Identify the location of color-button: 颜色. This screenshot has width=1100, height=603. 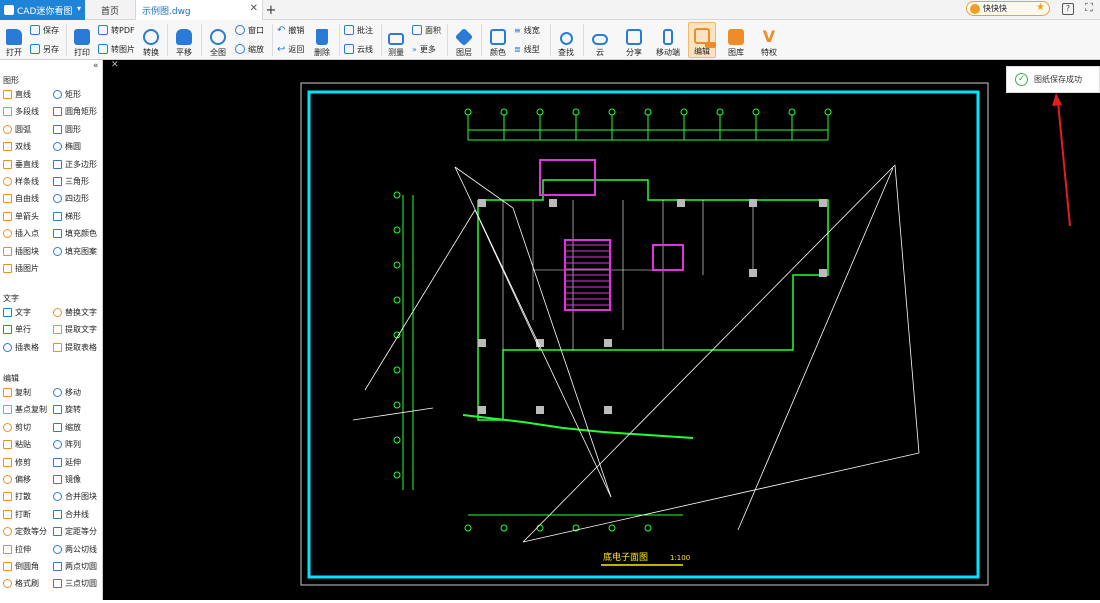
(498, 40).